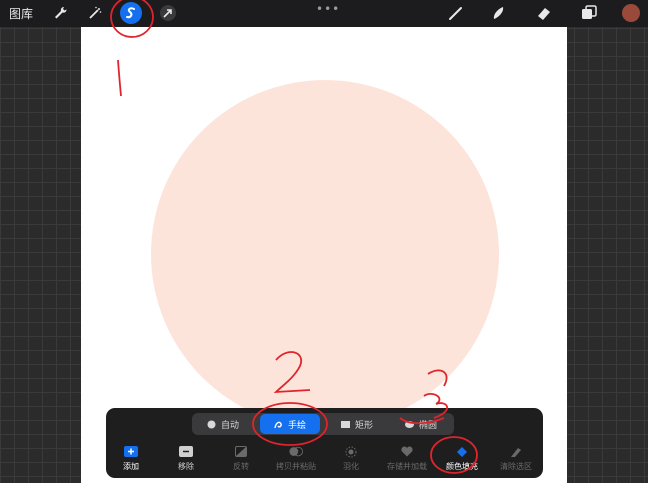 The height and width of the screenshot is (483, 648). I want to click on auto-icon, so click(211, 424).